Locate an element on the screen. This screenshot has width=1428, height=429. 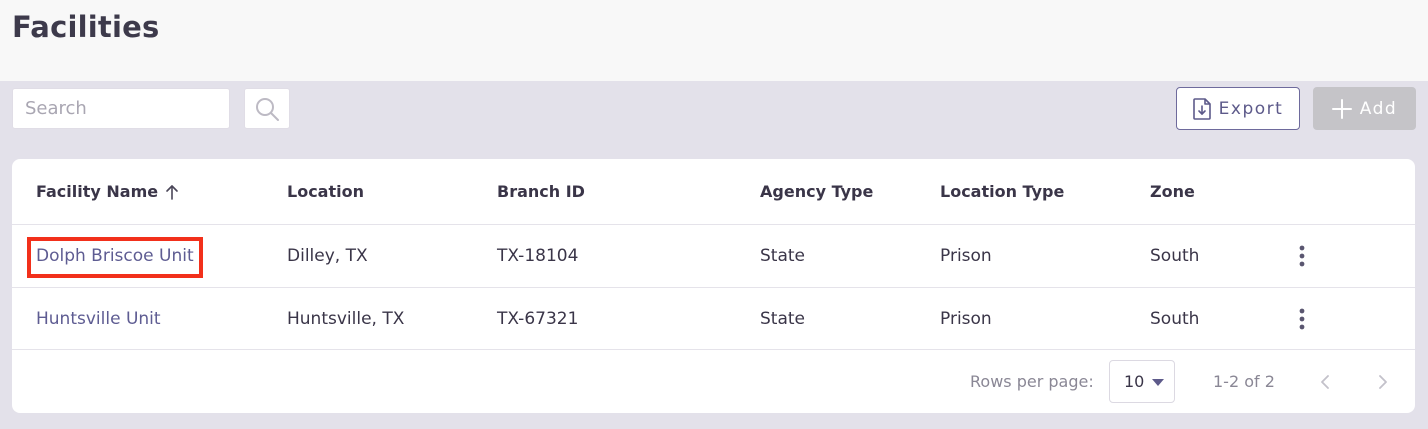
column-header-location-type: Location Type is located at coordinates (1002, 191).